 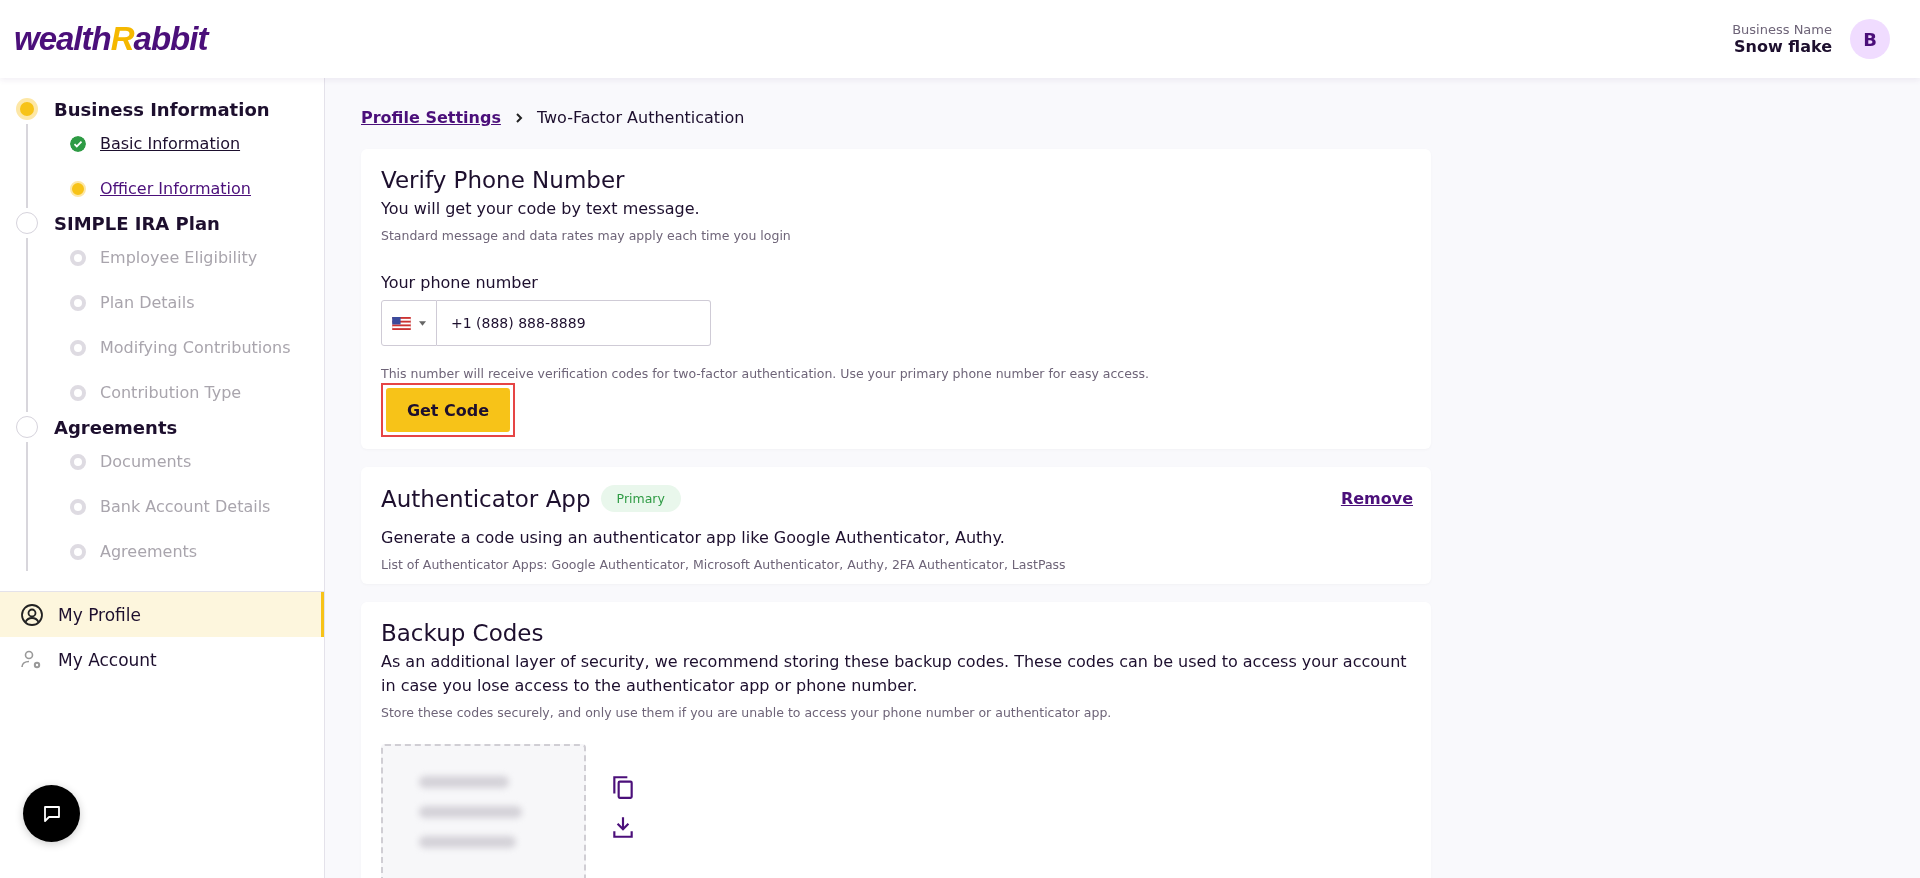 I want to click on caret-icon, so click(x=422, y=323).